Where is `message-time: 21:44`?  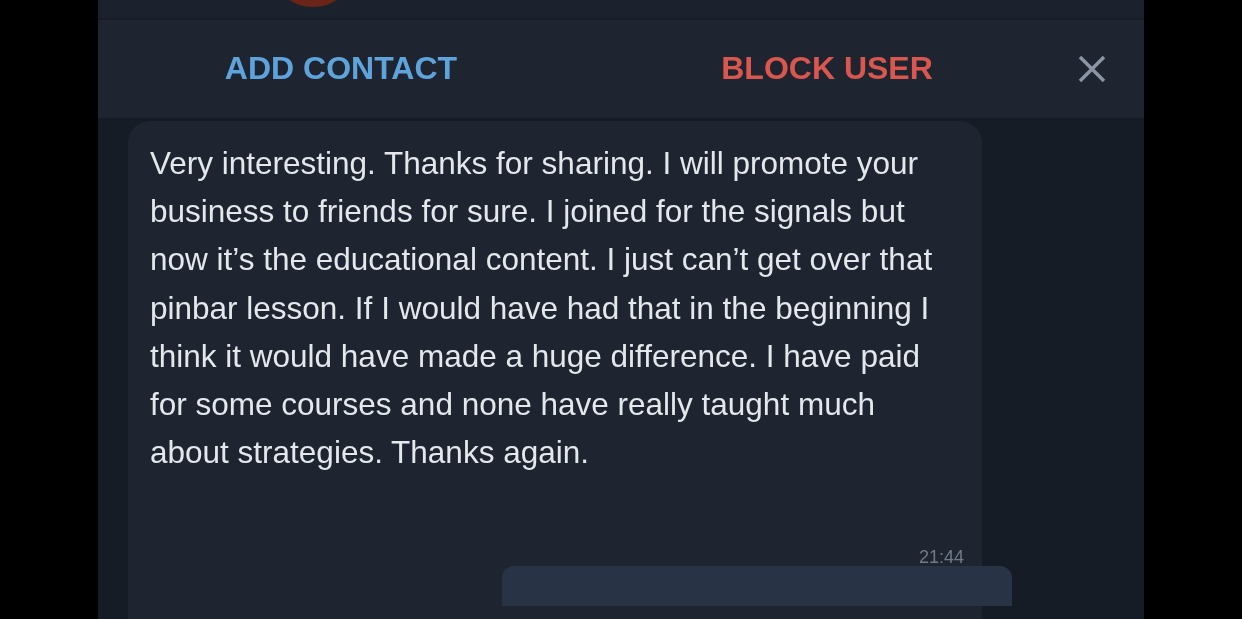
message-time: 21:44 is located at coordinates (941, 557).